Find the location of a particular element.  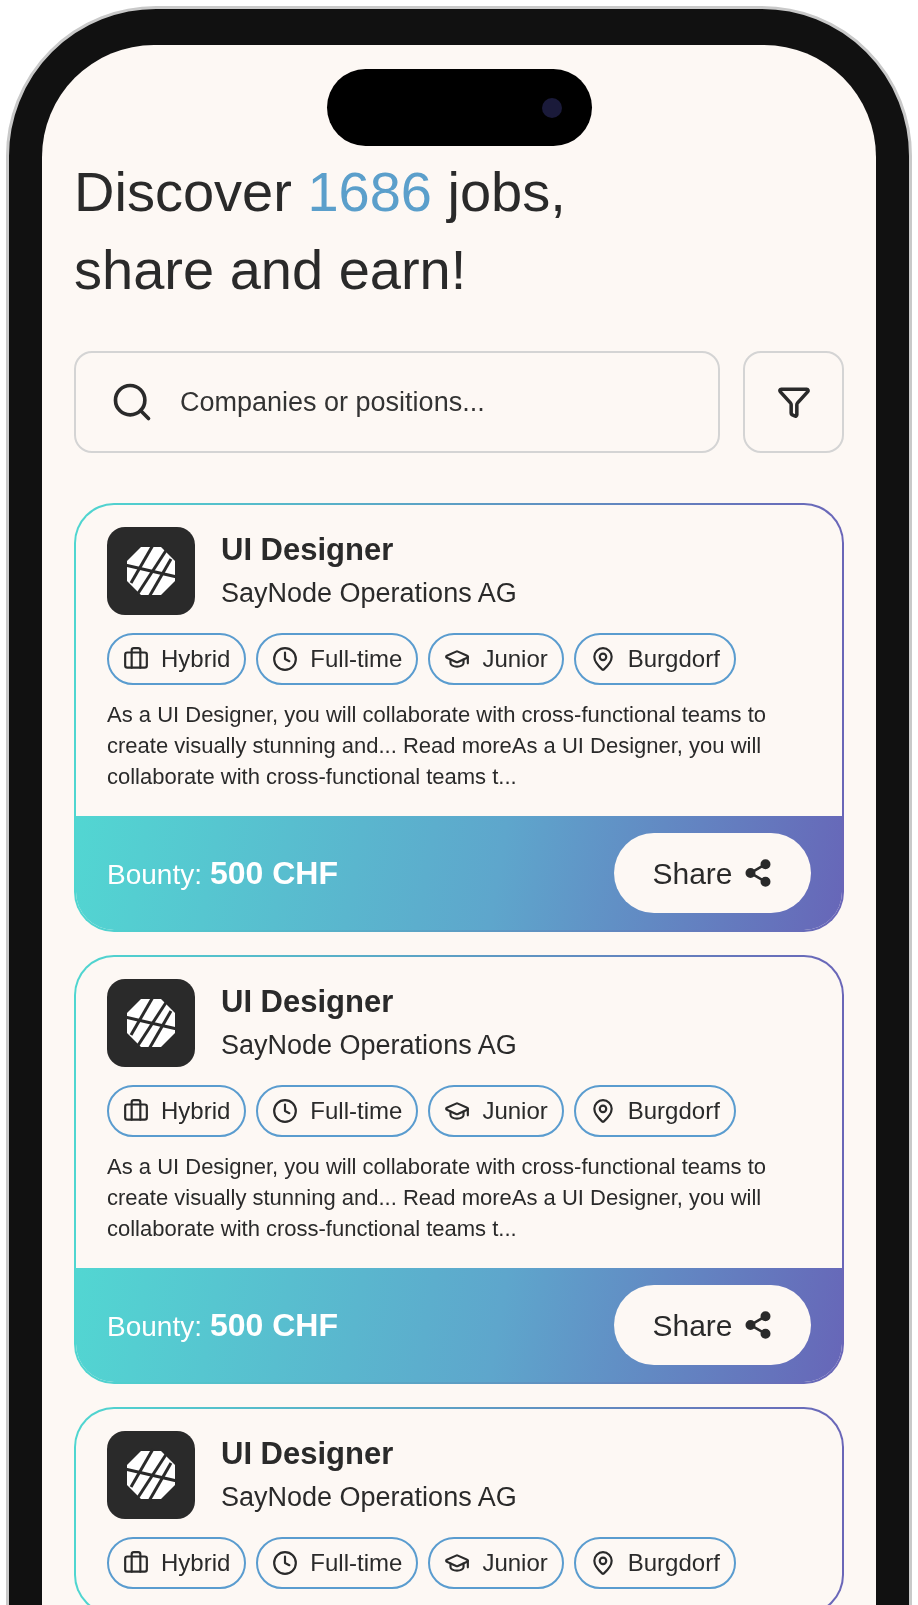

job-card: UI Designer SayNode Operations AG Hybrid Full-time Junior Burgdorf is located at coordinates (459, 1506).